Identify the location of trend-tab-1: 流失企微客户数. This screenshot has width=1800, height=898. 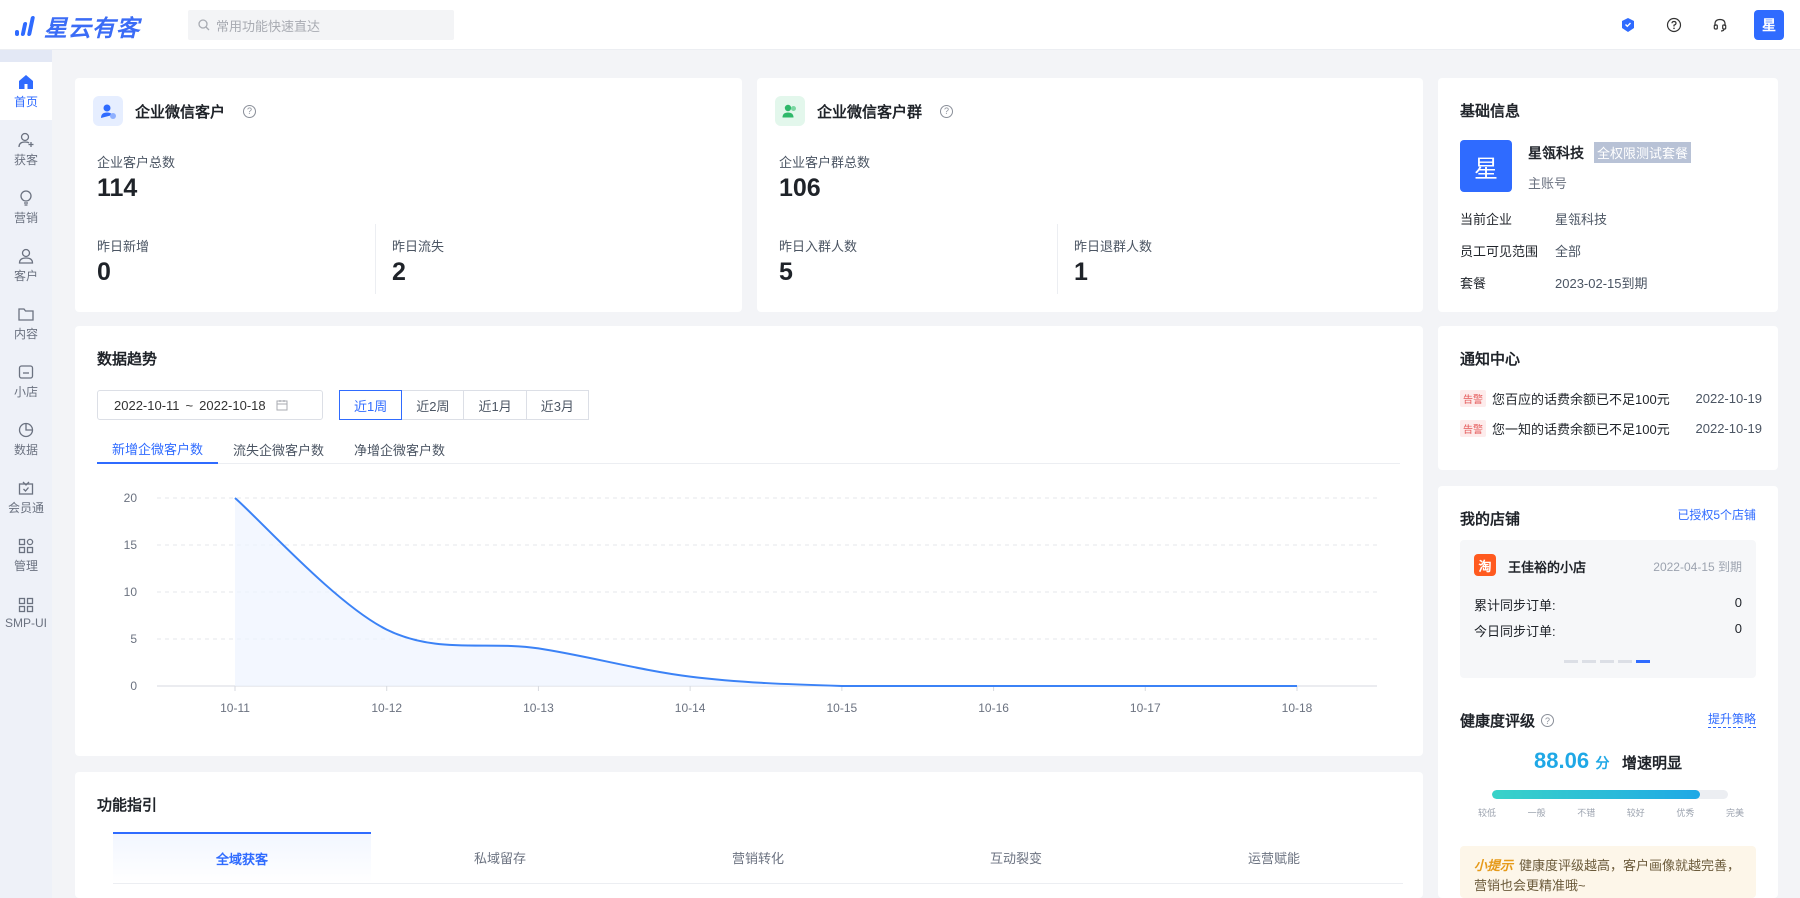
(278, 449).